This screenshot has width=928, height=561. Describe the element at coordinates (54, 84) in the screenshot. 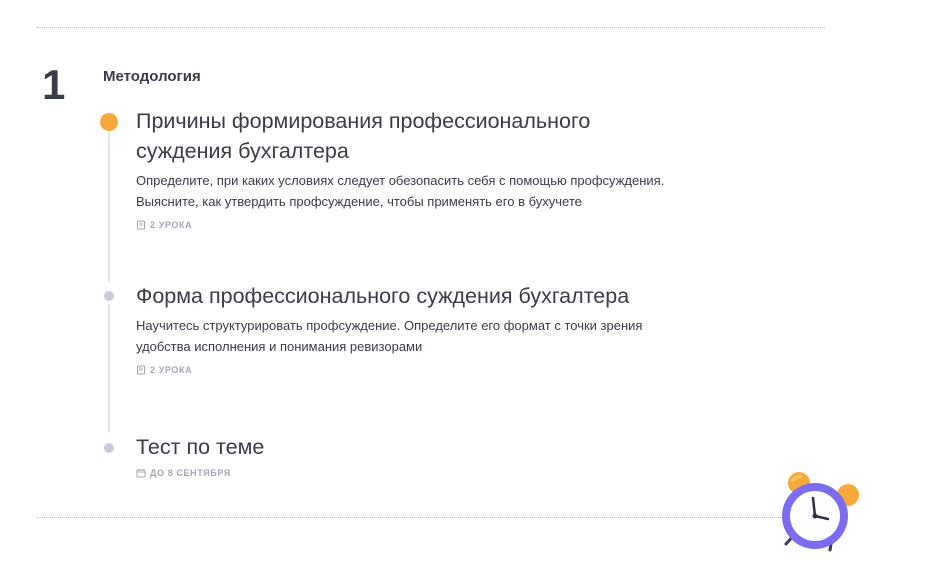

I see `module-number: 1` at that location.